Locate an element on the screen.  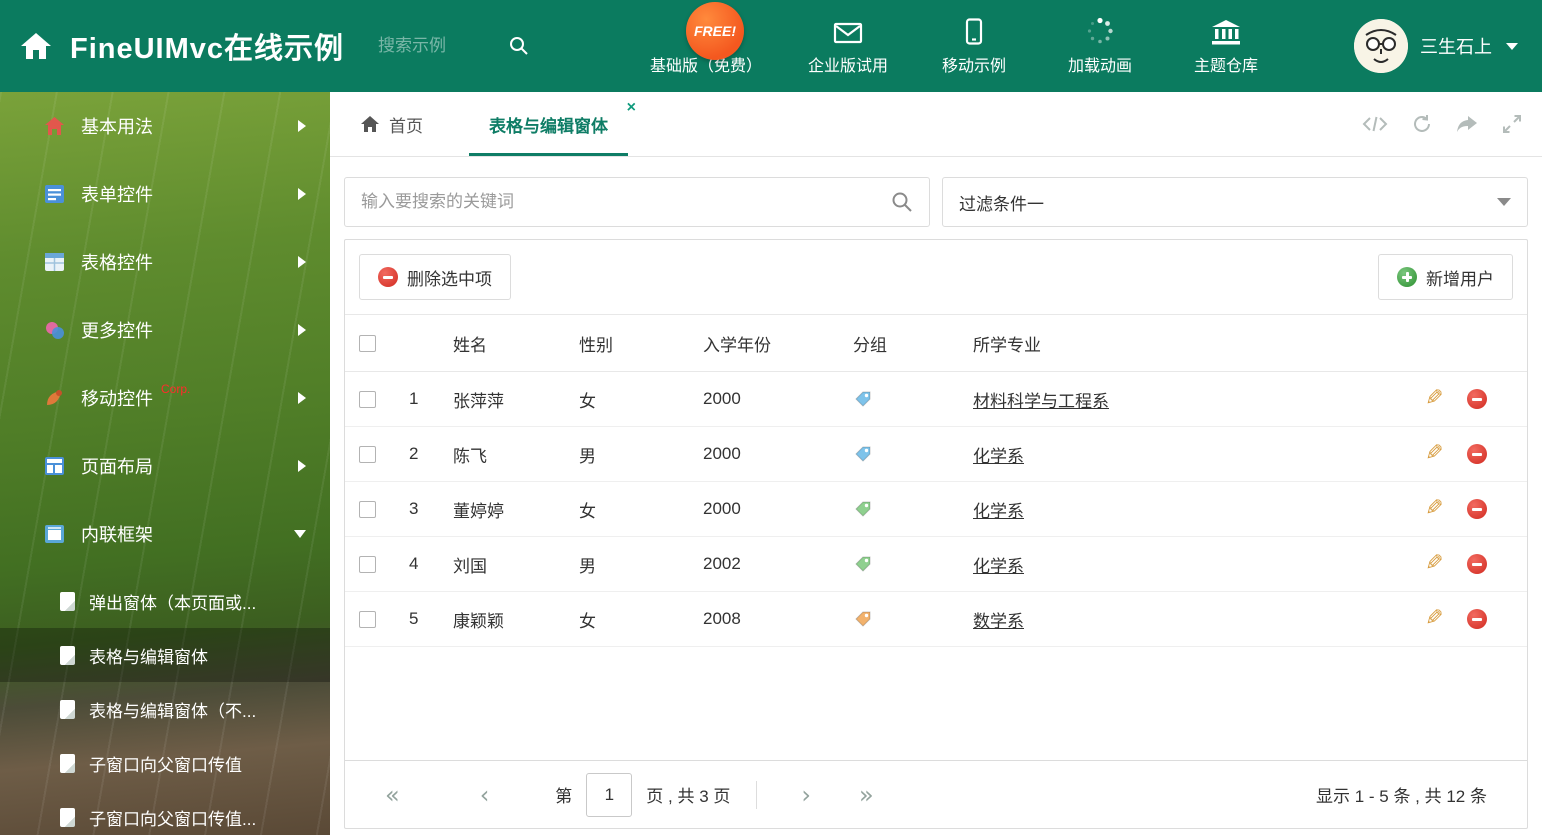
next-page-icon: › is located at coordinates (806, 795).